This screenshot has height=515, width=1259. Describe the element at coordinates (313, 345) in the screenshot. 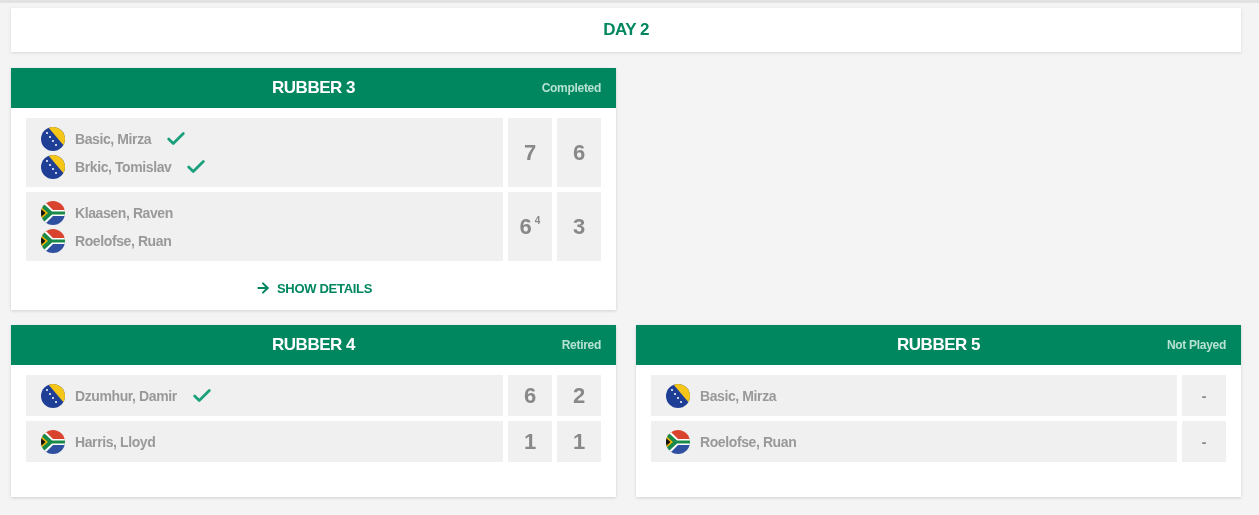

I see `rubber-title: RUBBER 4` at that location.